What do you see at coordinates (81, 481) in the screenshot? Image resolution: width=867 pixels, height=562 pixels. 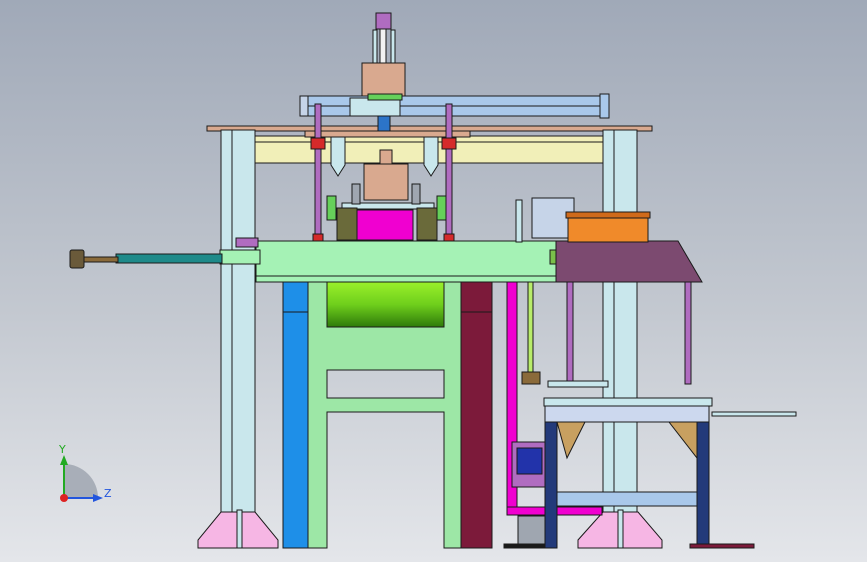 I see `triad-quadrant` at bounding box center [81, 481].